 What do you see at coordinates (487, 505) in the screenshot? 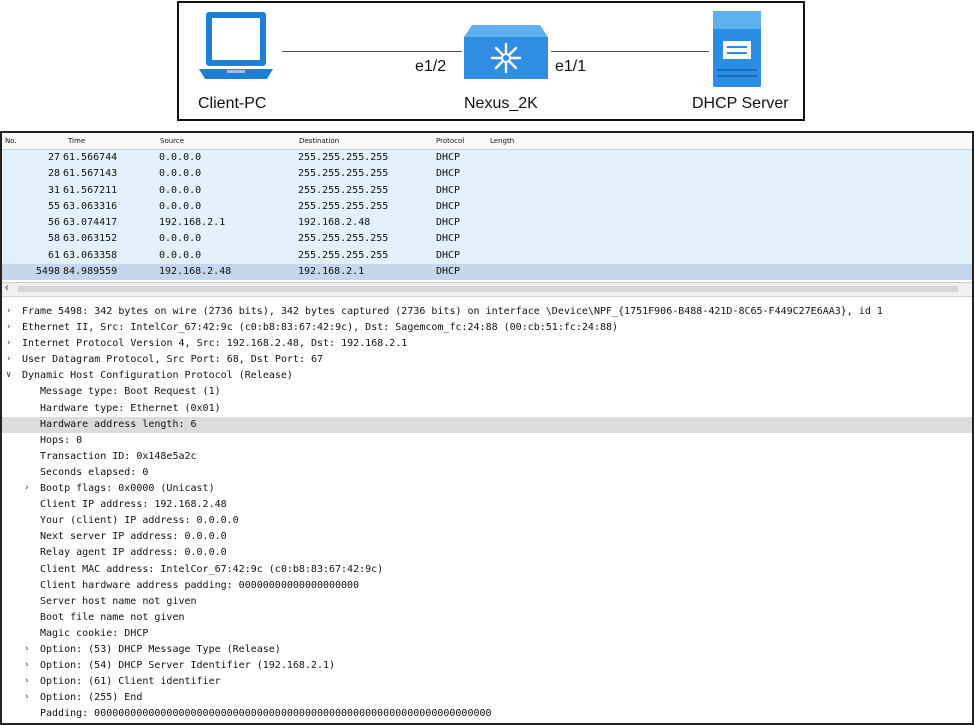
I see `detail-tree-item: Client IP address: 192.168.2.48` at bounding box center [487, 505].